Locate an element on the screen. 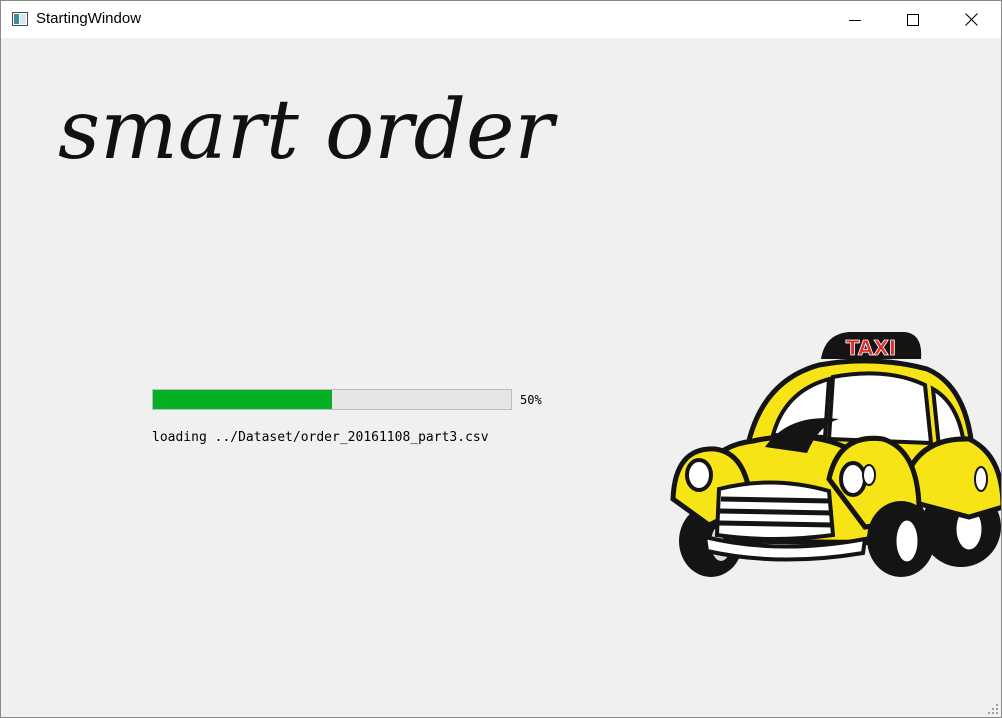 This screenshot has height=718, width=1002. loading-progress-bar is located at coordinates (332, 399).